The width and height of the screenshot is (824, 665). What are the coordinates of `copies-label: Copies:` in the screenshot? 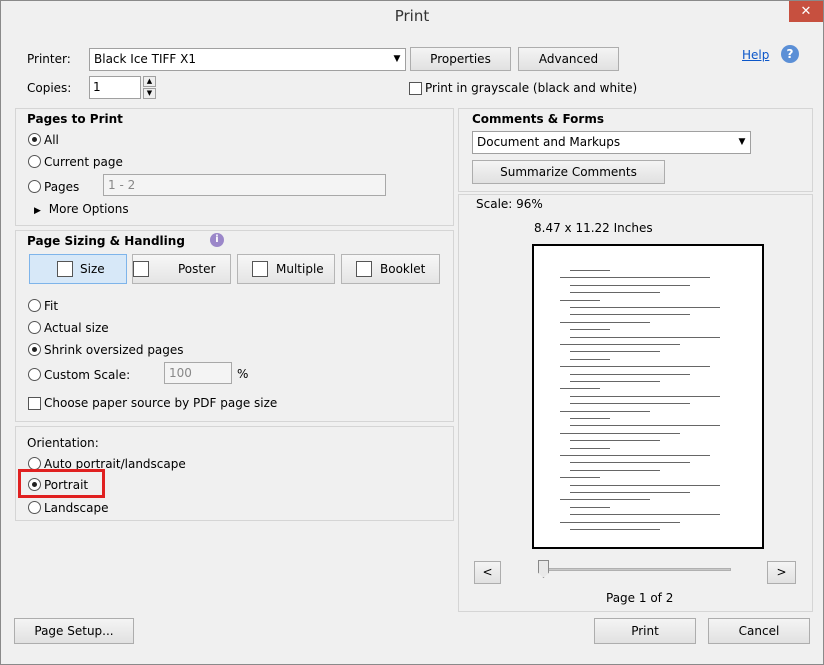 It's located at (49, 88).